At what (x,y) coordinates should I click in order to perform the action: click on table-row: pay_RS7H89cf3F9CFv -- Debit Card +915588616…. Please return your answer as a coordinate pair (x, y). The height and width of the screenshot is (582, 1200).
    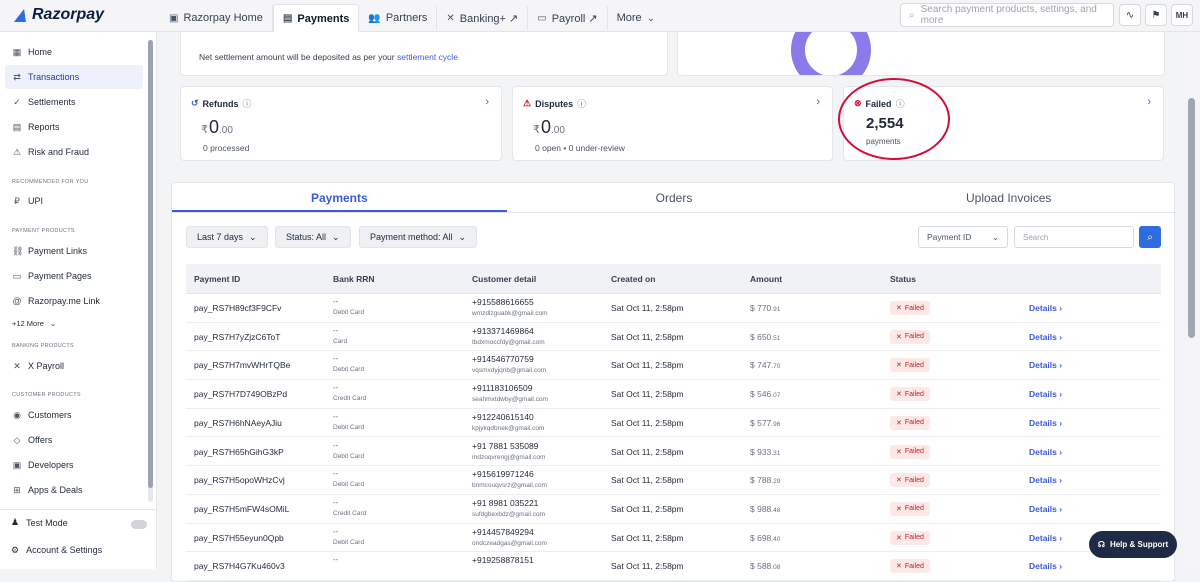
    Looking at the image, I should click on (673, 308).